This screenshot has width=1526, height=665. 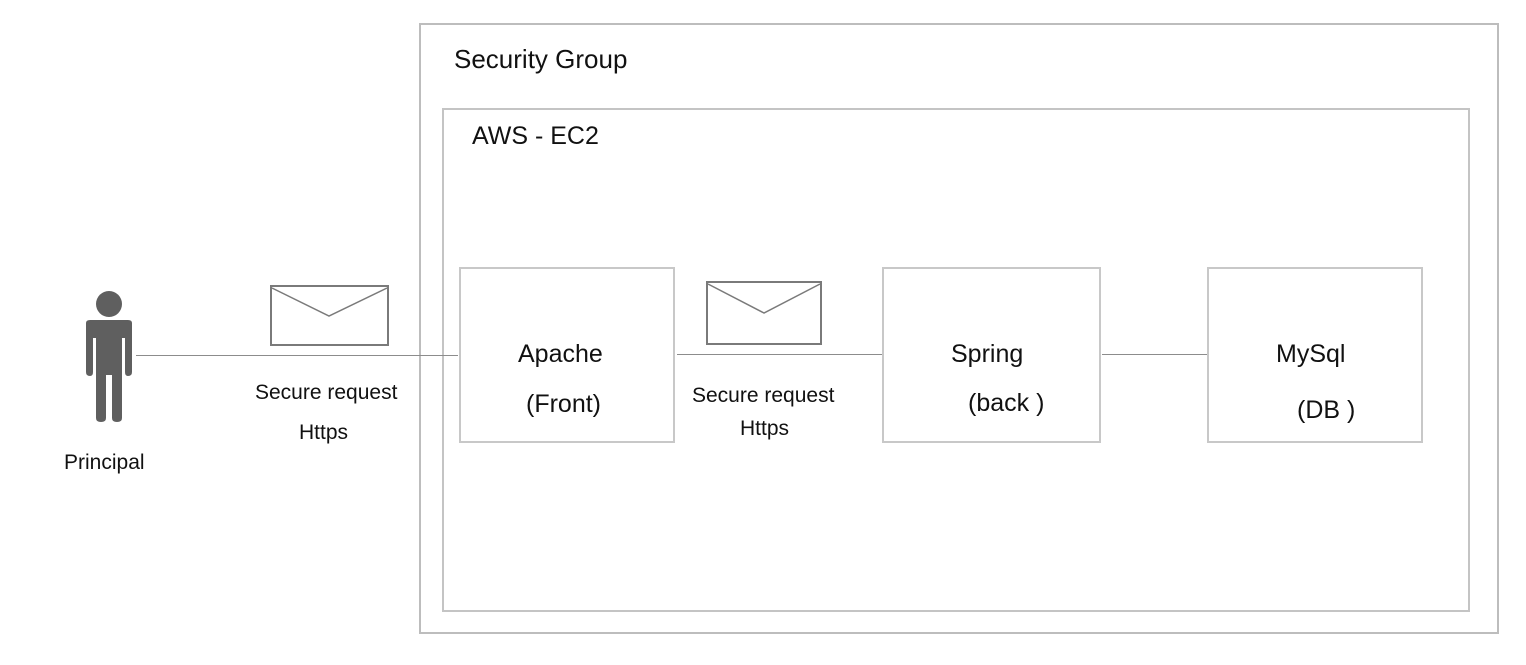 What do you see at coordinates (765, 428) in the screenshot?
I see `request-2-protocol: Https` at bounding box center [765, 428].